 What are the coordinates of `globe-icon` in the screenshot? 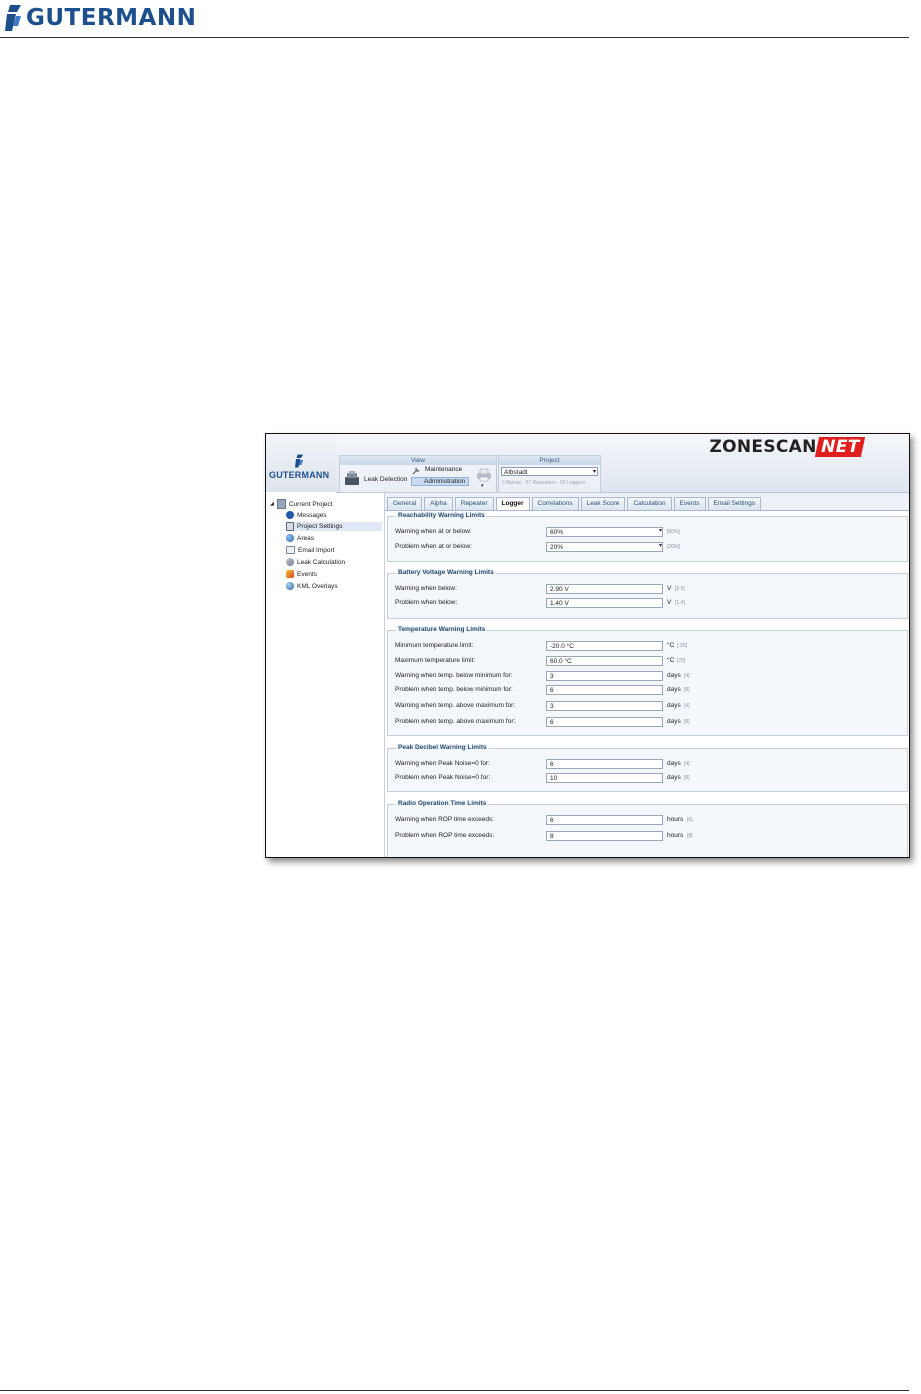 It's located at (290, 538).